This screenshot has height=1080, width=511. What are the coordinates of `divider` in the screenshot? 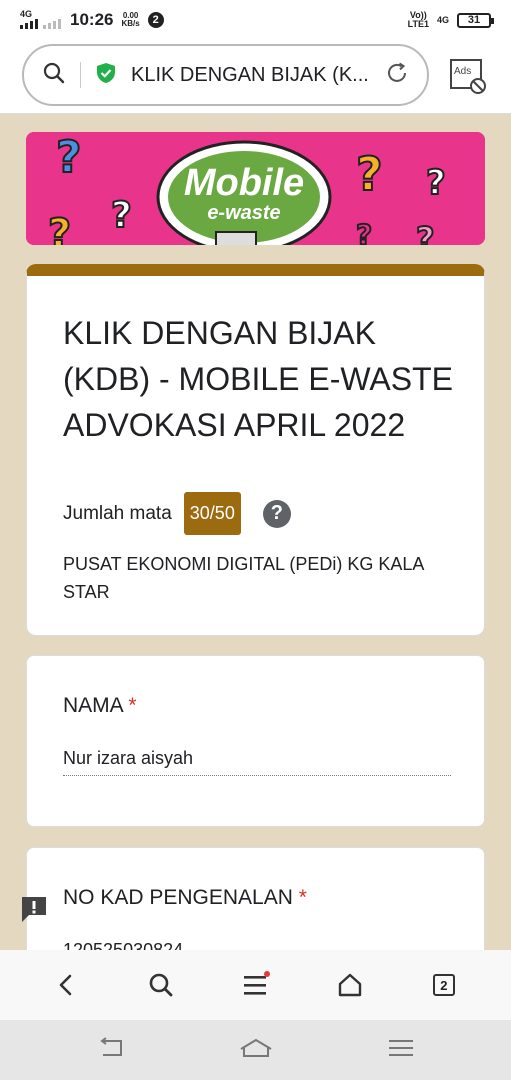 It's located at (80, 75).